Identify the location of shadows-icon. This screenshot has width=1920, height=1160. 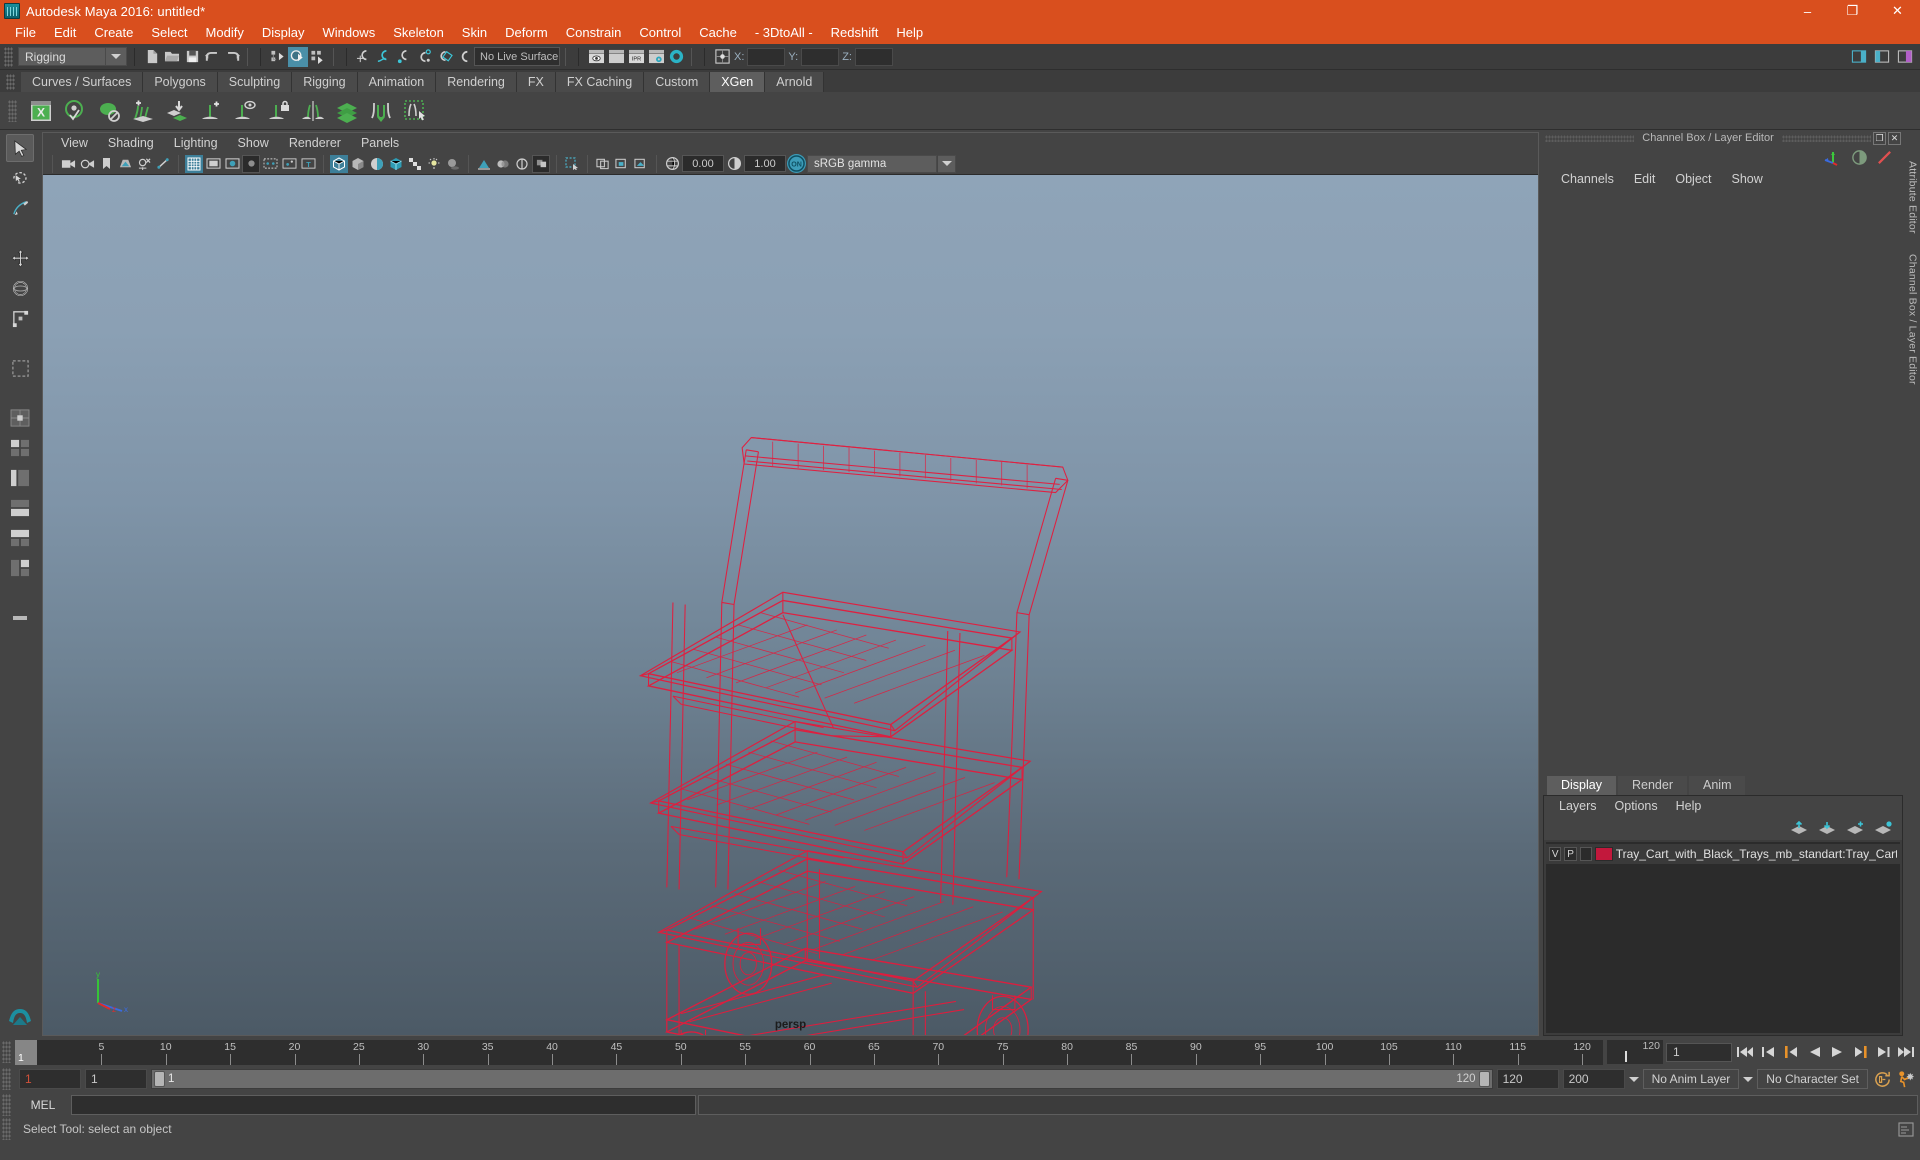
(453, 164).